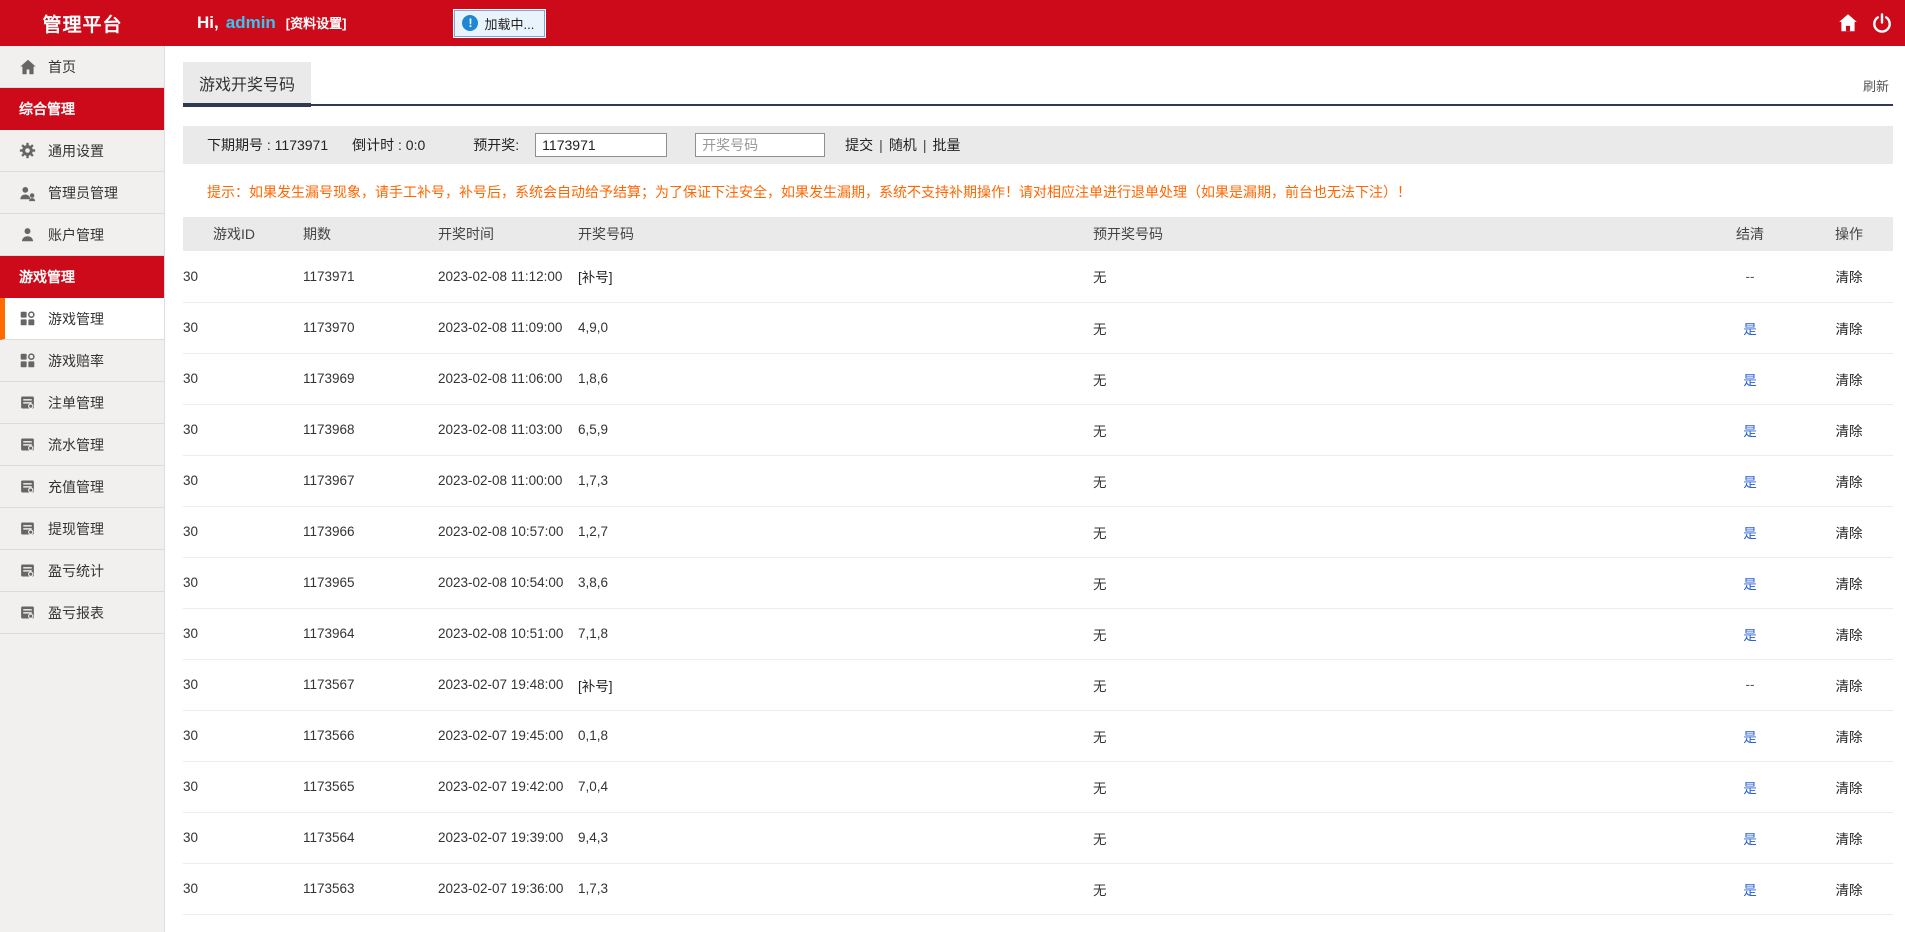 The width and height of the screenshot is (1905, 932). Describe the element at coordinates (1878, 90) in the screenshot. I see `refresh-link: 刷新` at that location.